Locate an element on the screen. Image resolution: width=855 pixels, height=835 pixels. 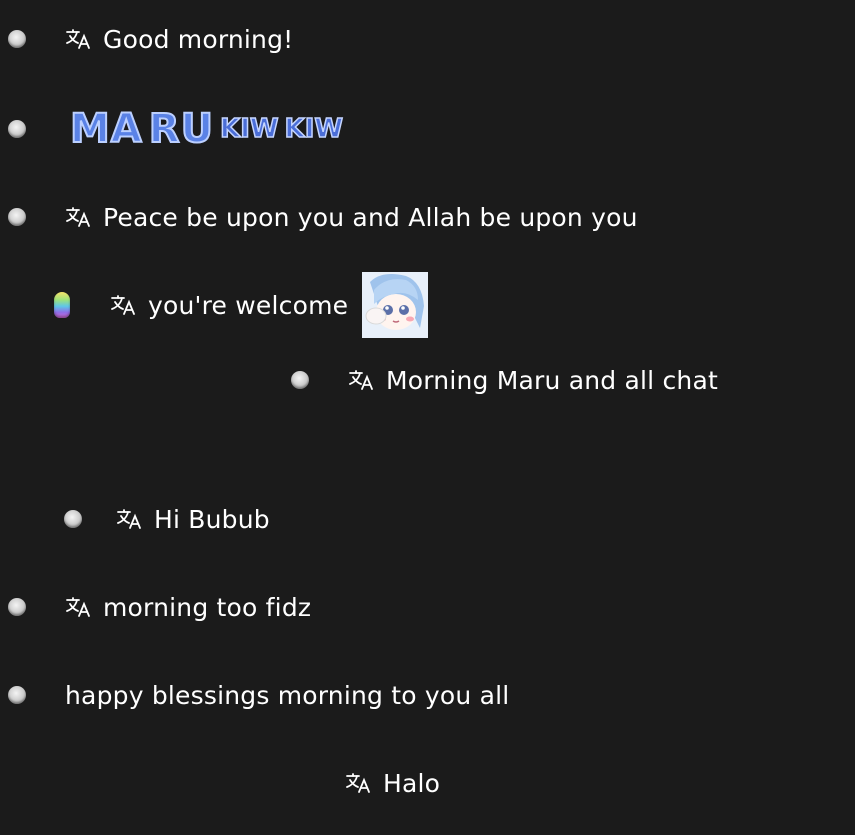
chat-message: Hi Bubub is located at coordinates (167, 519).